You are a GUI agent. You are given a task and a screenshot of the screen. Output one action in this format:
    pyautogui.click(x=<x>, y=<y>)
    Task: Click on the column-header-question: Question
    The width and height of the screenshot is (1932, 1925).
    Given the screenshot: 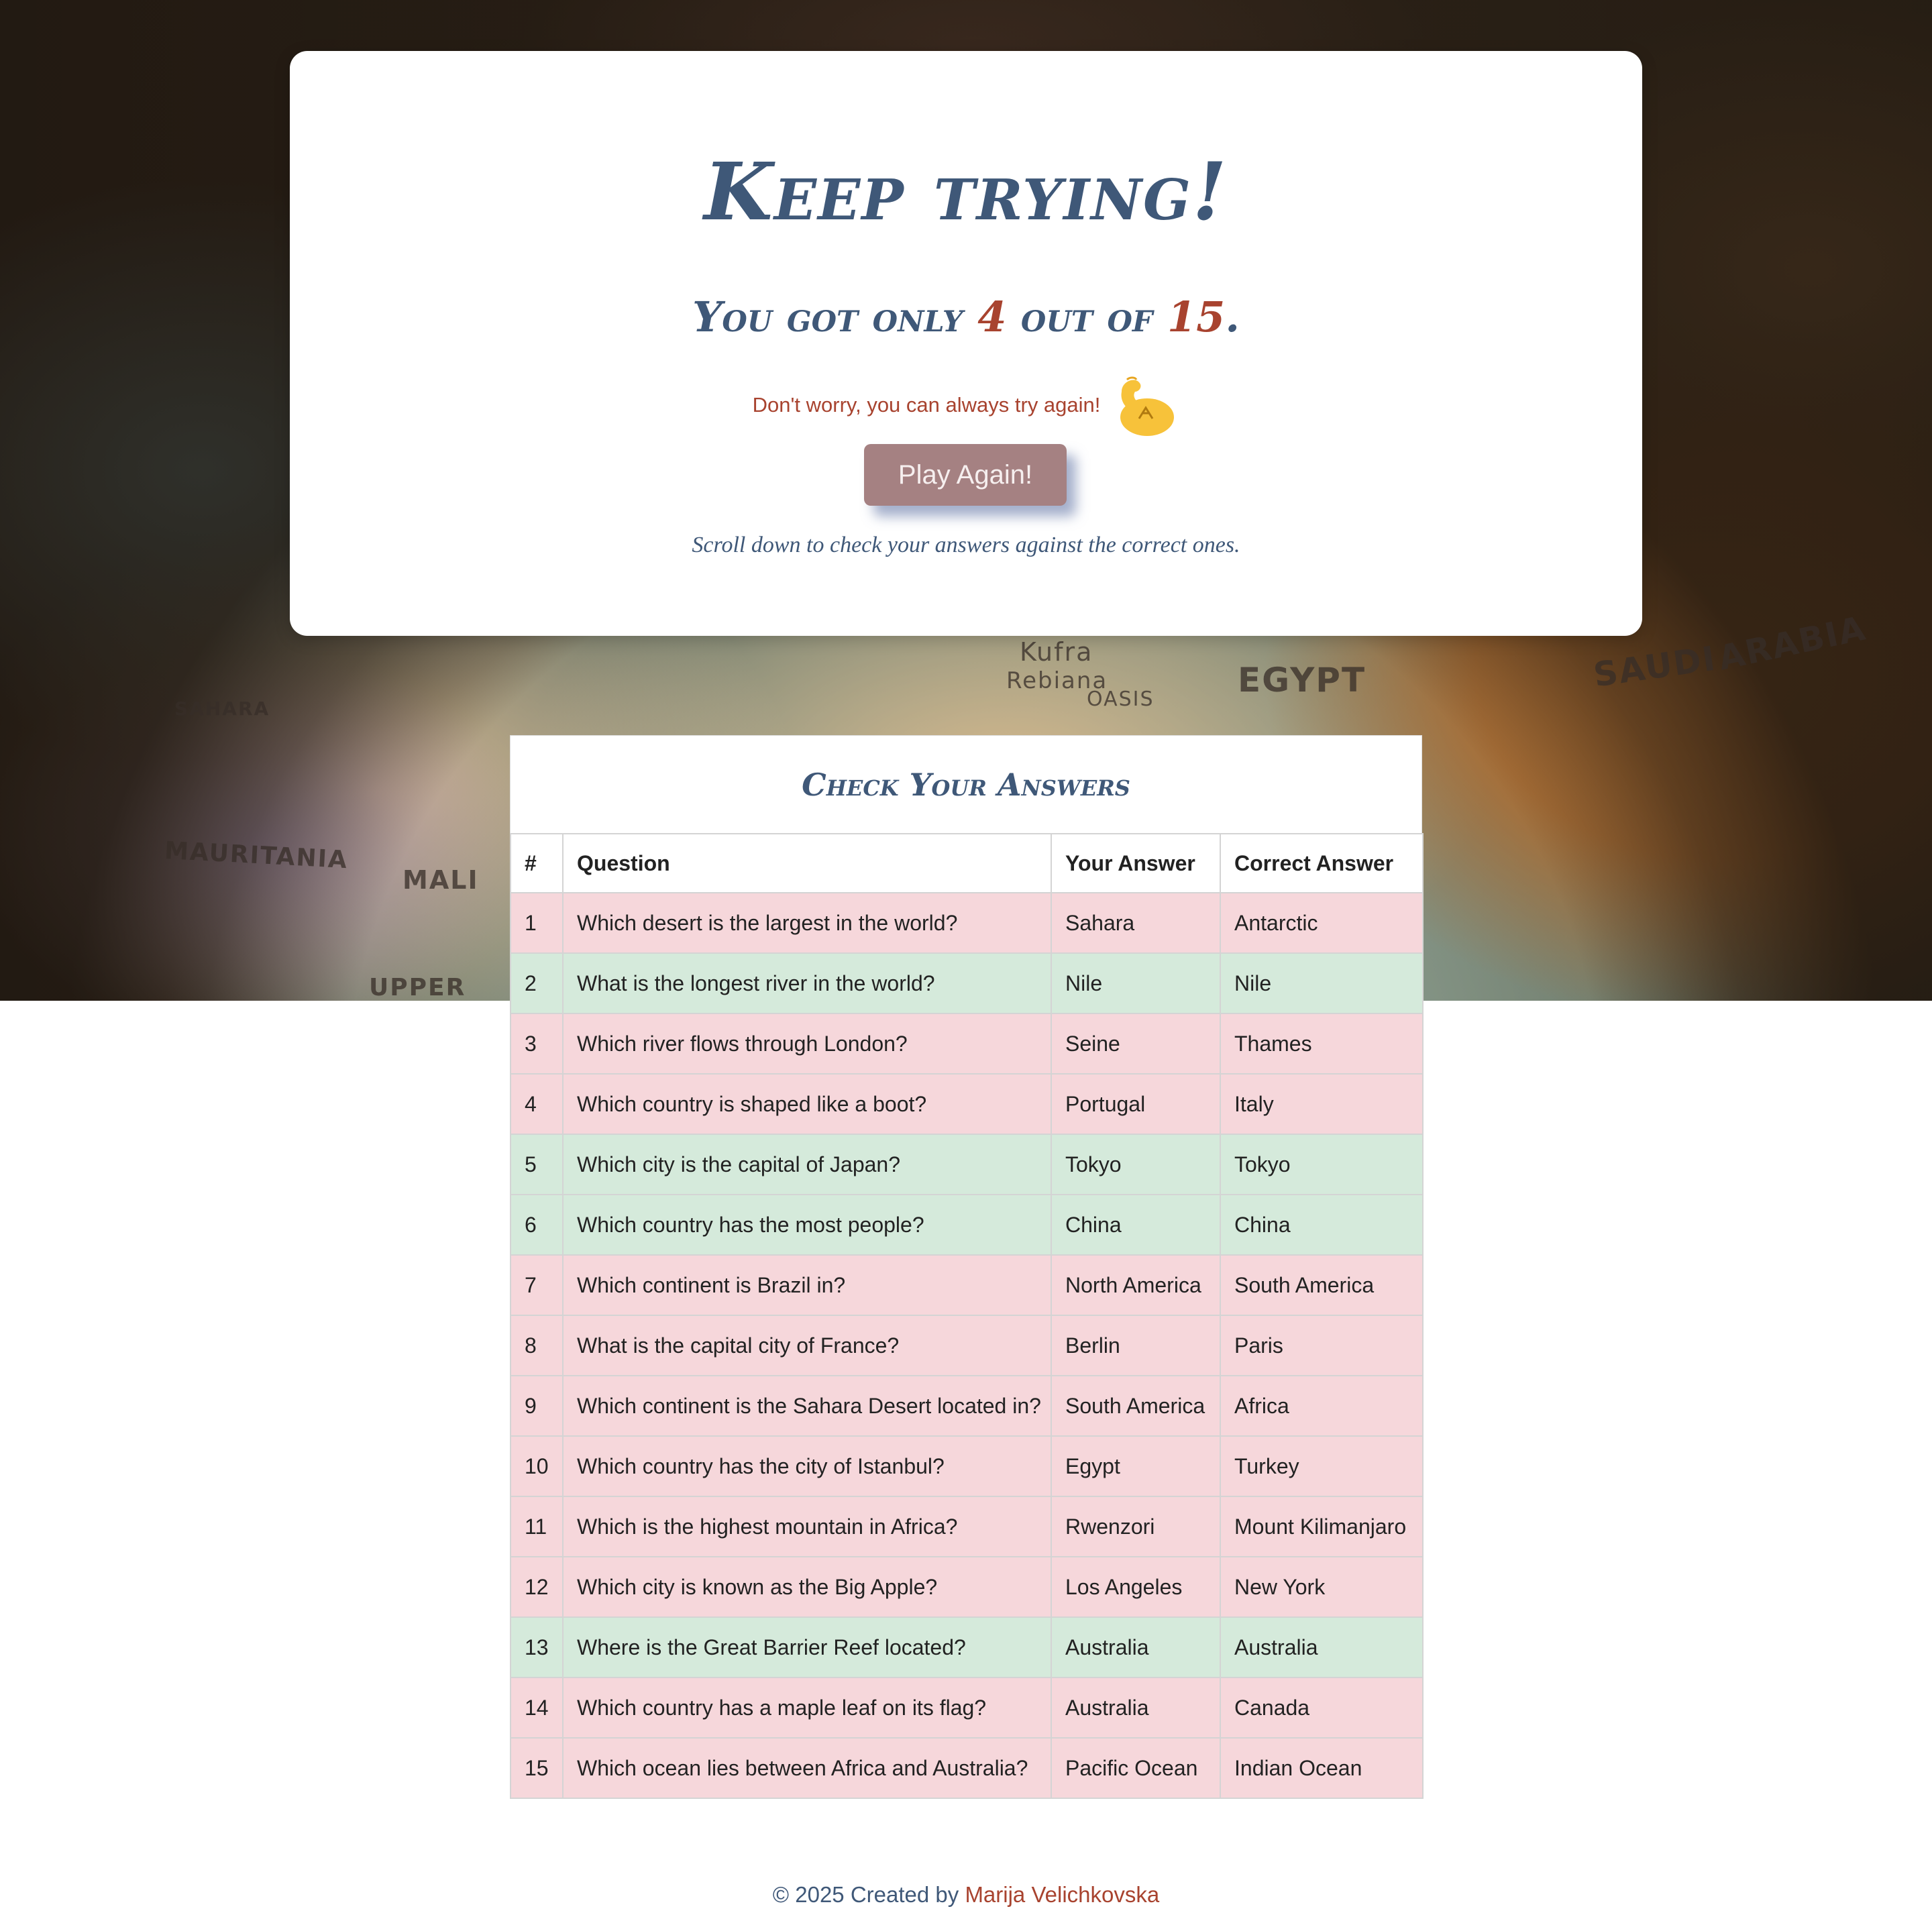 What is the action you would take?
    pyautogui.click(x=807, y=863)
    